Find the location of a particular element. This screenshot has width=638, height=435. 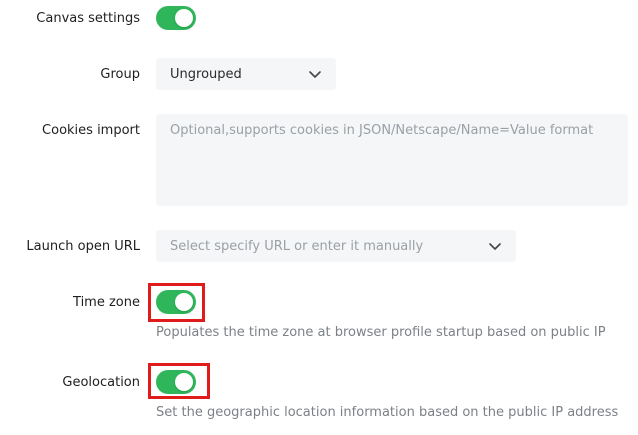

launch-open-url-placeholder: Select specify URL or enter it manually is located at coordinates (297, 246).